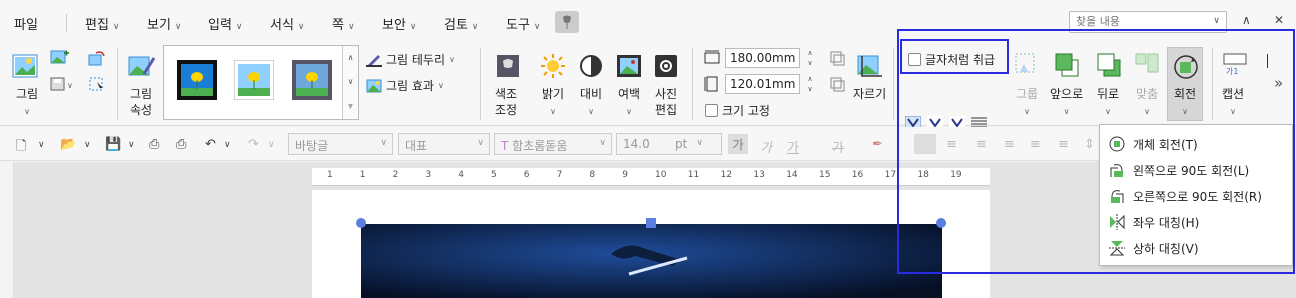 The height and width of the screenshot is (298, 1296). Describe the element at coordinates (154, 144) in the screenshot. I see `print-icon: ⎙` at that location.